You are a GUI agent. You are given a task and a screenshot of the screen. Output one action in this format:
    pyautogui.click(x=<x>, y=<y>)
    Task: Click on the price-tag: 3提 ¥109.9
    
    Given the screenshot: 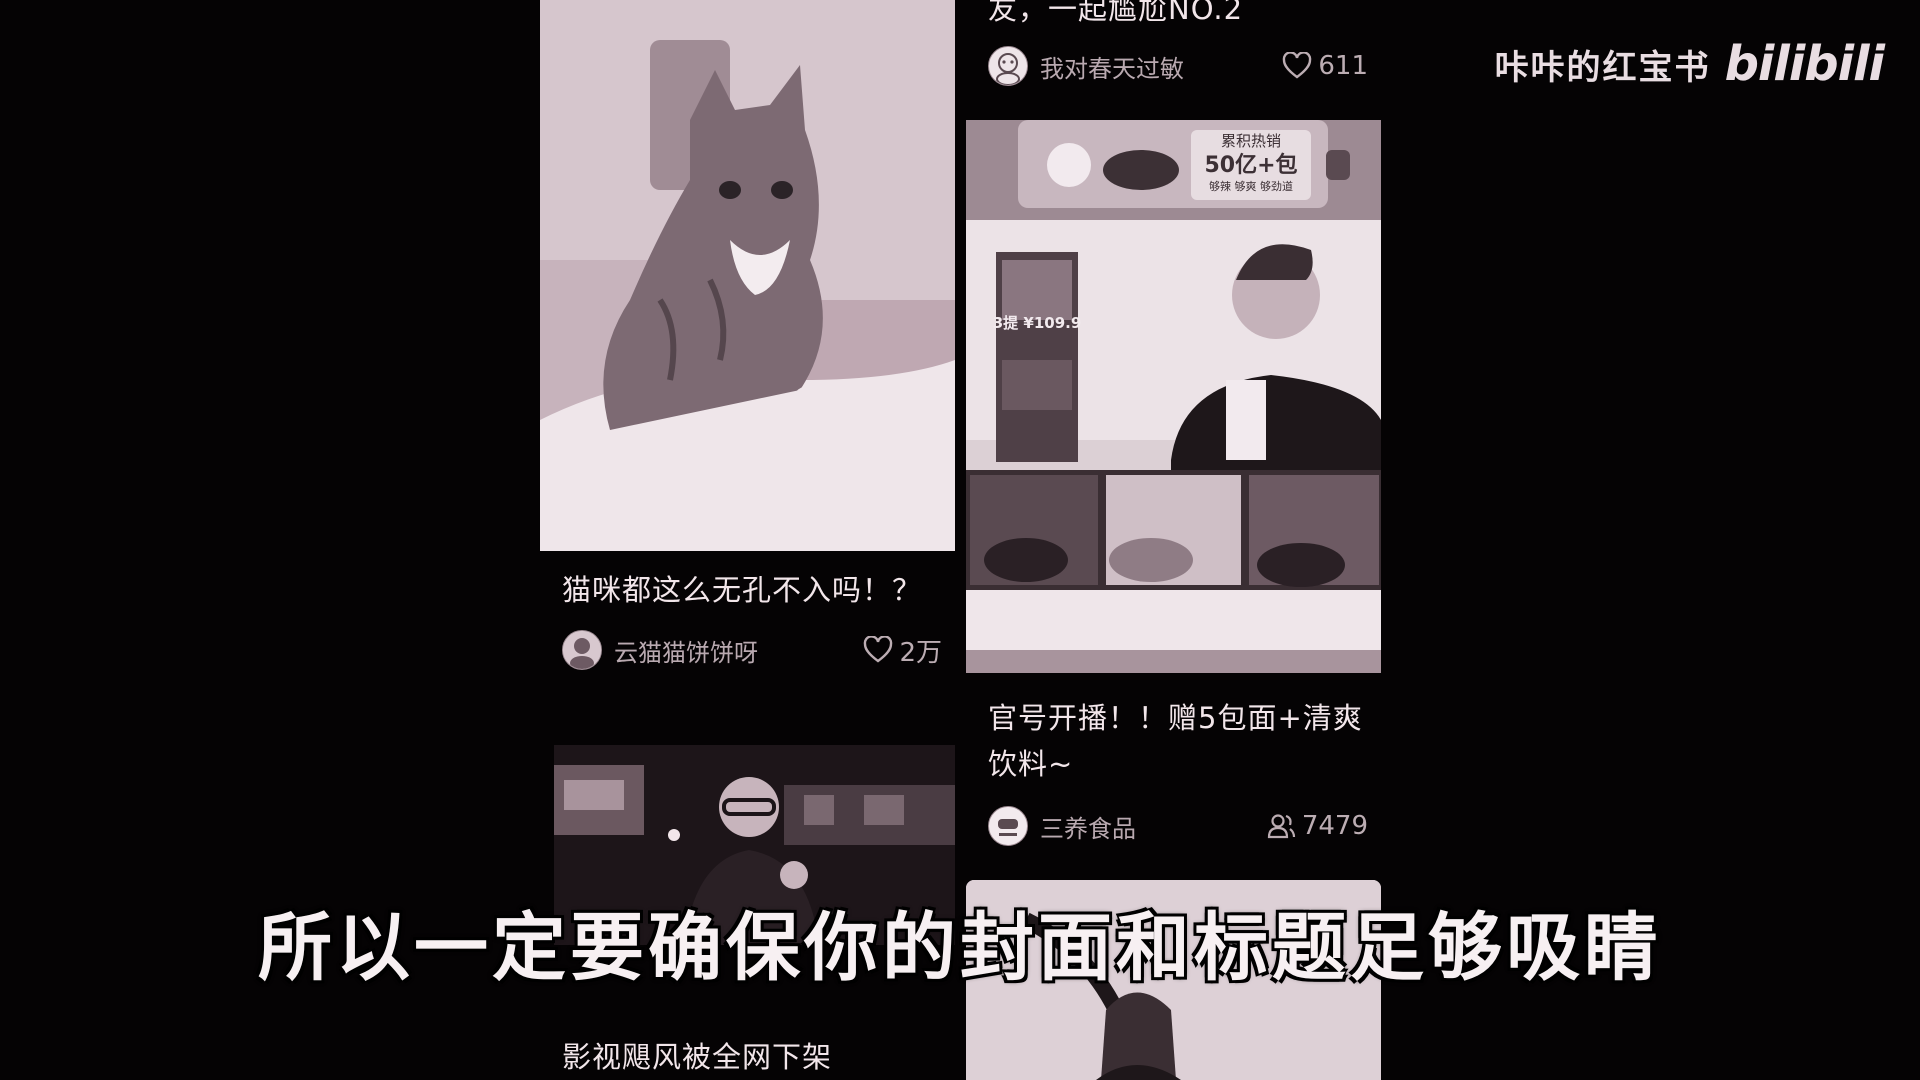 What is the action you would take?
    pyautogui.click(x=1037, y=323)
    